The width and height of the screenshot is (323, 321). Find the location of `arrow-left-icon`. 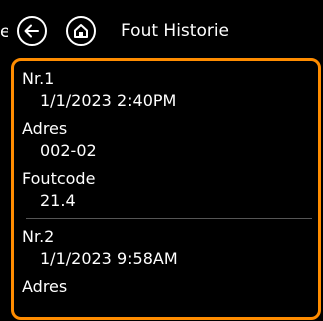

arrow-left-icon is located at coordinates (31, 31).